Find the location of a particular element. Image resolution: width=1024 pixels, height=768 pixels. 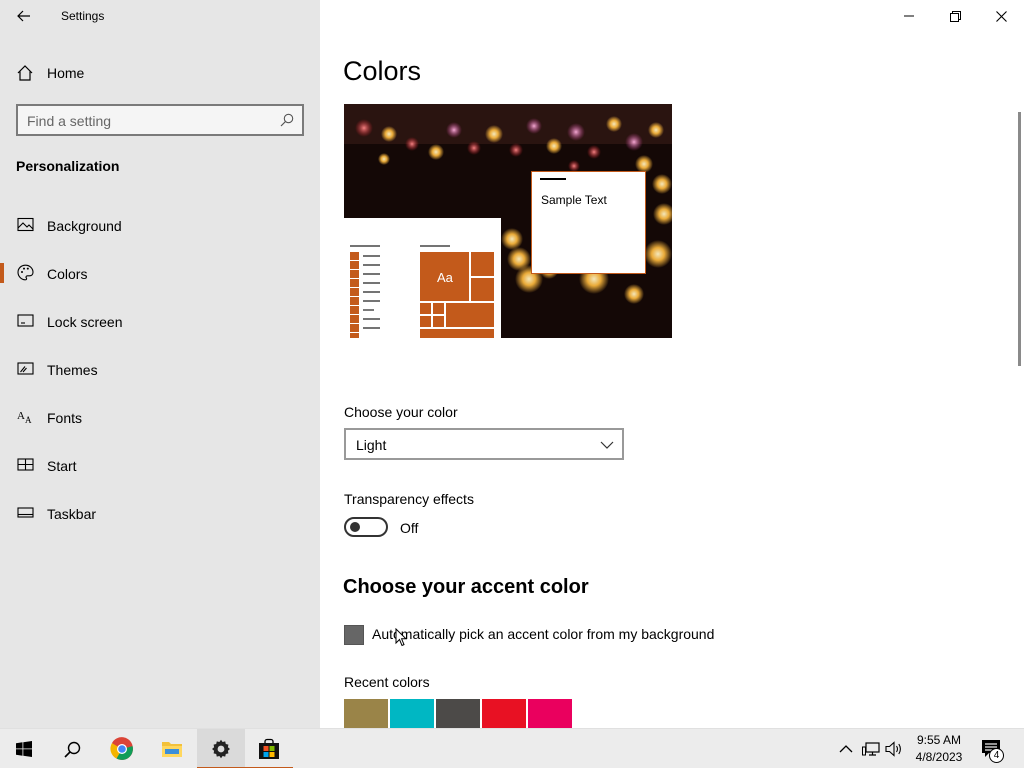

chrome-icon is located at coordinates (121, 748).